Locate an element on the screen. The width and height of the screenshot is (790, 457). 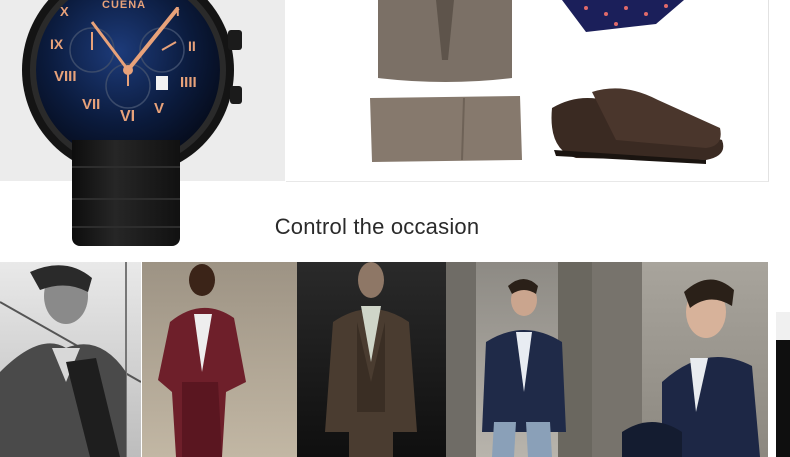
edge-strip-dark is located at coordinates (783, 398).